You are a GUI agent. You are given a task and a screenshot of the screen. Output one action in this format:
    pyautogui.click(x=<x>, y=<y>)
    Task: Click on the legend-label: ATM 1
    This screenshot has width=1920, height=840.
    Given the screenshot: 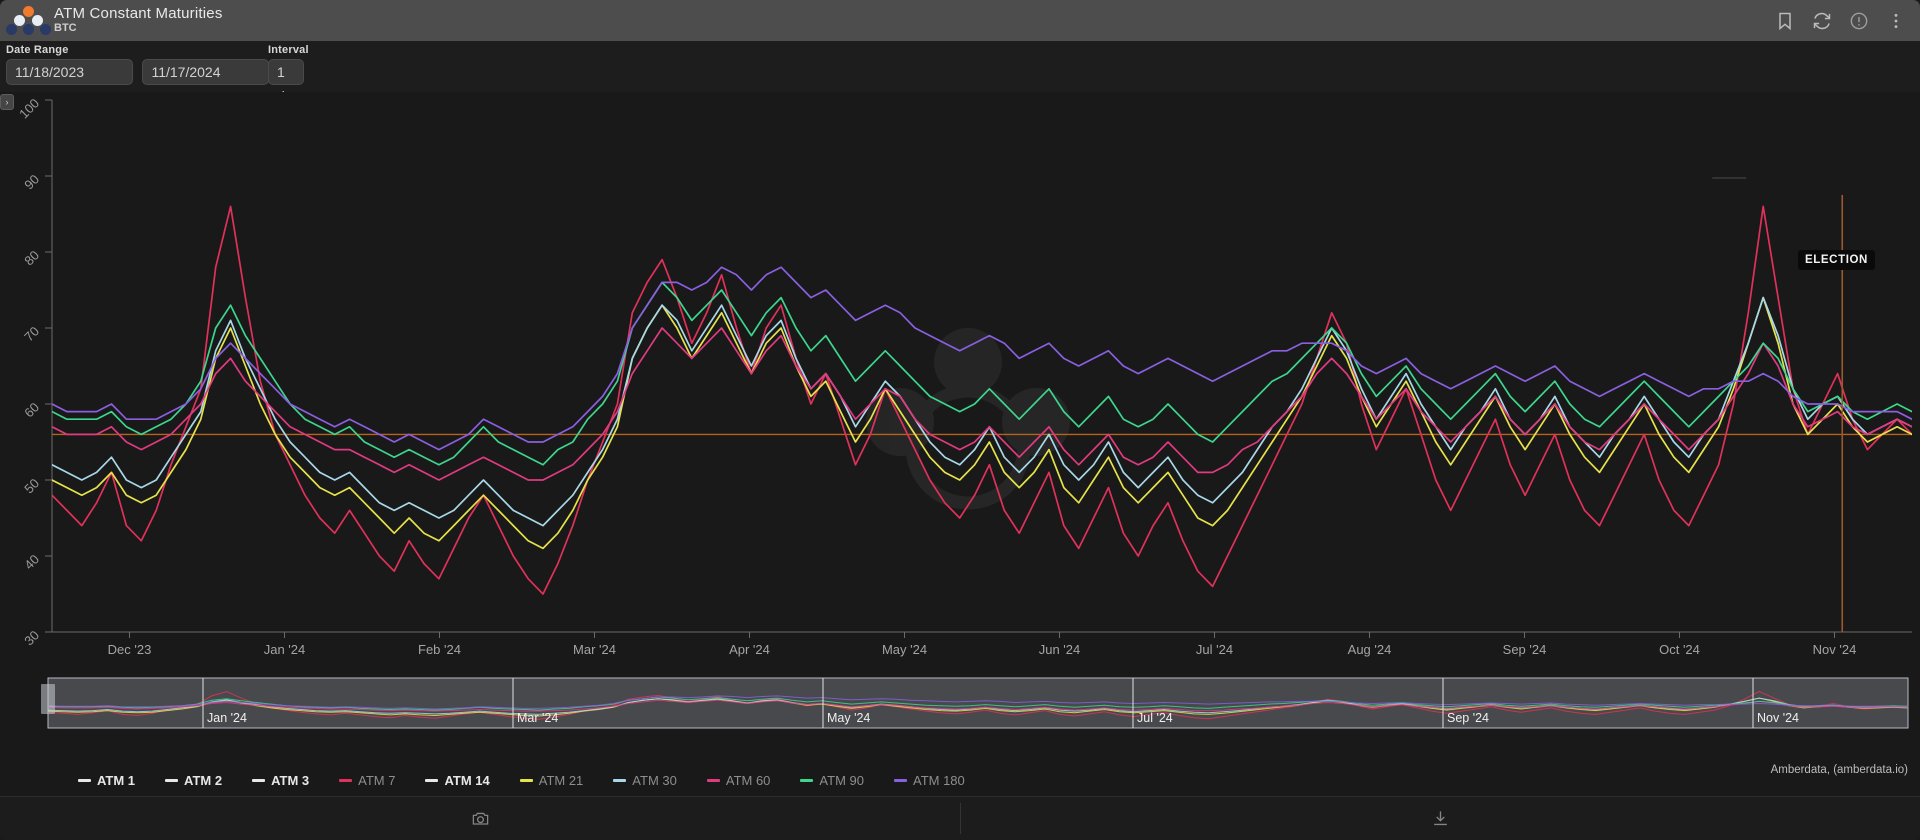 What is the action you would take?
    pyautogui.click(x=116, y=780)
    